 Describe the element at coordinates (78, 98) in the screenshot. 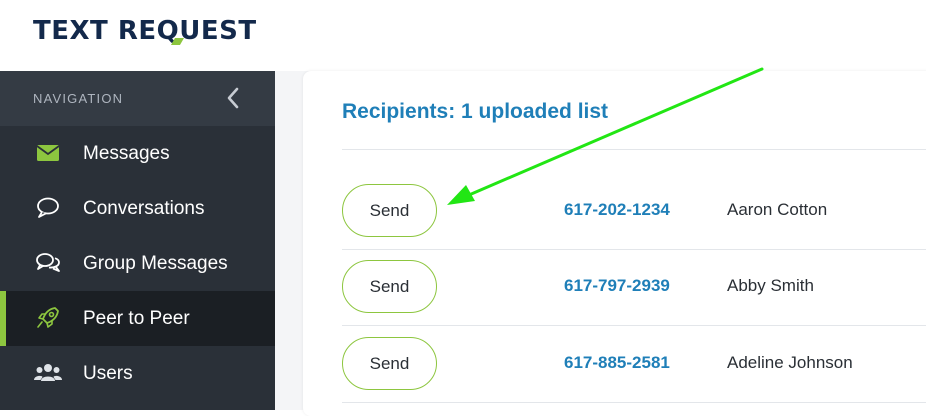

I see `navigation-heading: NAVIGATION` at that location.